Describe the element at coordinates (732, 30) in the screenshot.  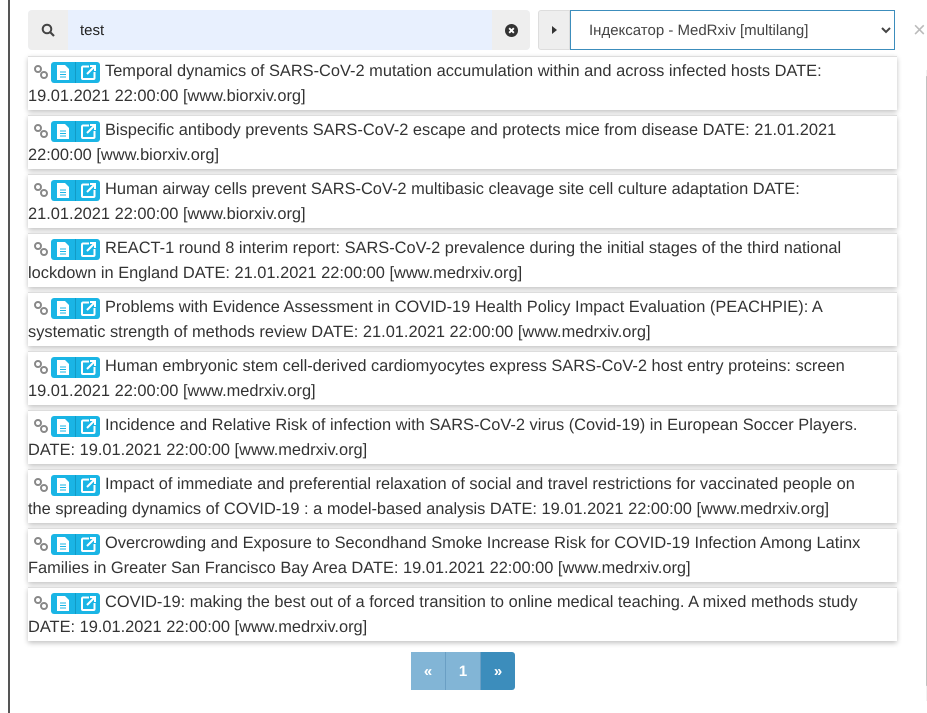
I see `indexer-select: Індексатор - MedRxiv [multilang]` at that location.